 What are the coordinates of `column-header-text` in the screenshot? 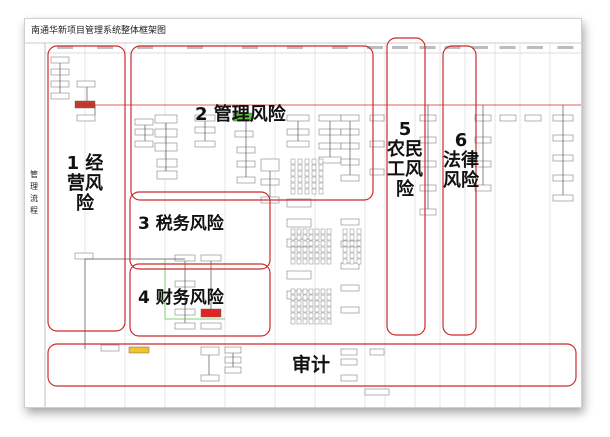 It's located at (400, 47).